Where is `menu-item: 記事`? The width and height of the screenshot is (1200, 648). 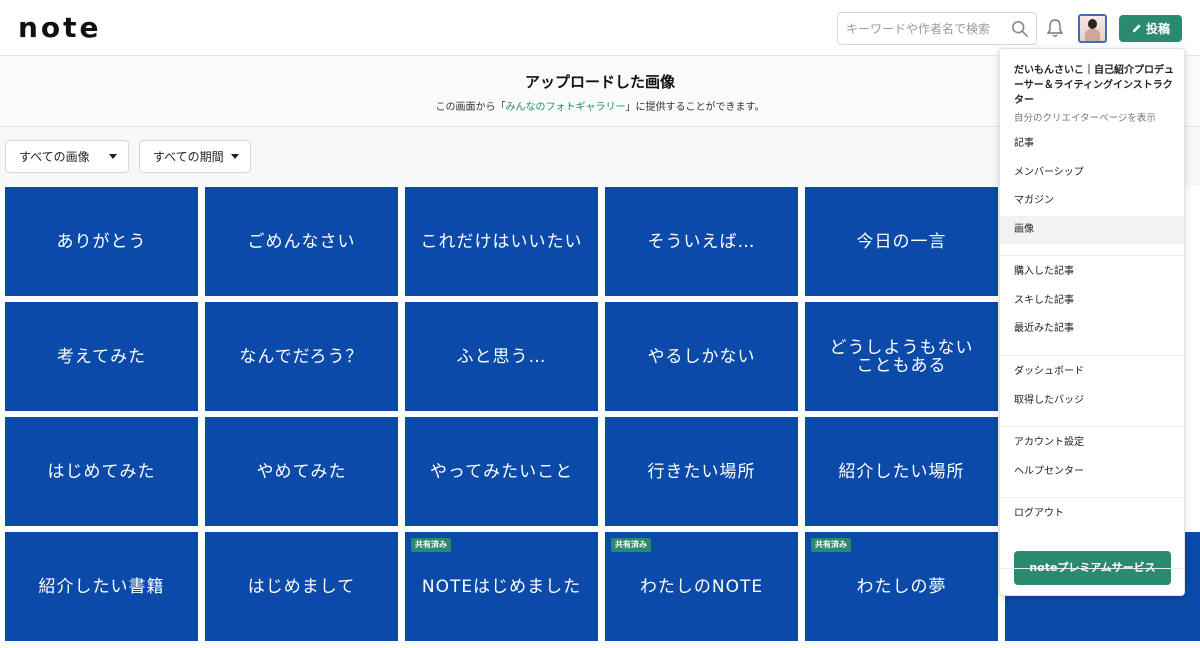 menu-item: 記事 is located at coordinates (1092, 144).